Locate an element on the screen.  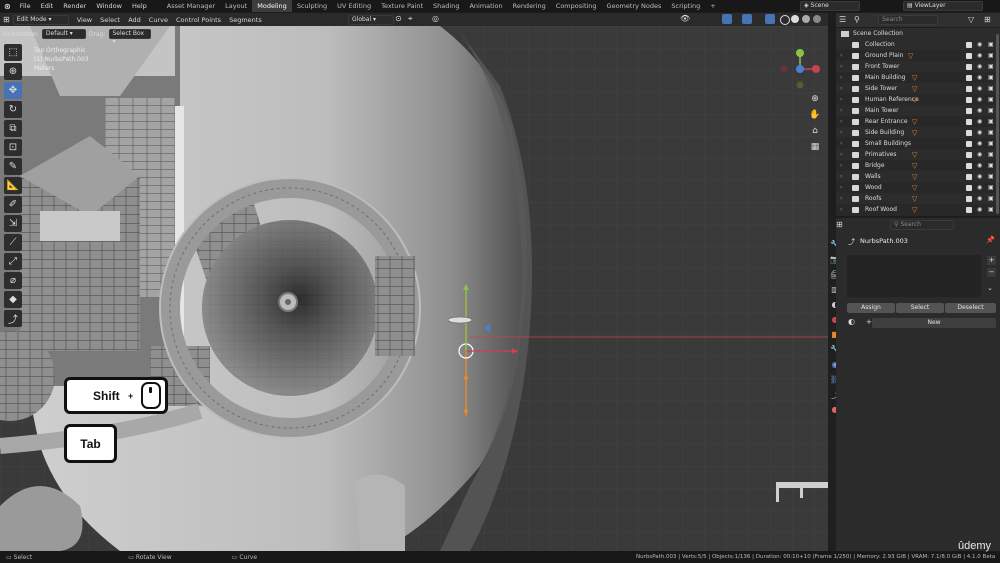
pivot-icon: ⊙ is located at coordinates (398, 18).